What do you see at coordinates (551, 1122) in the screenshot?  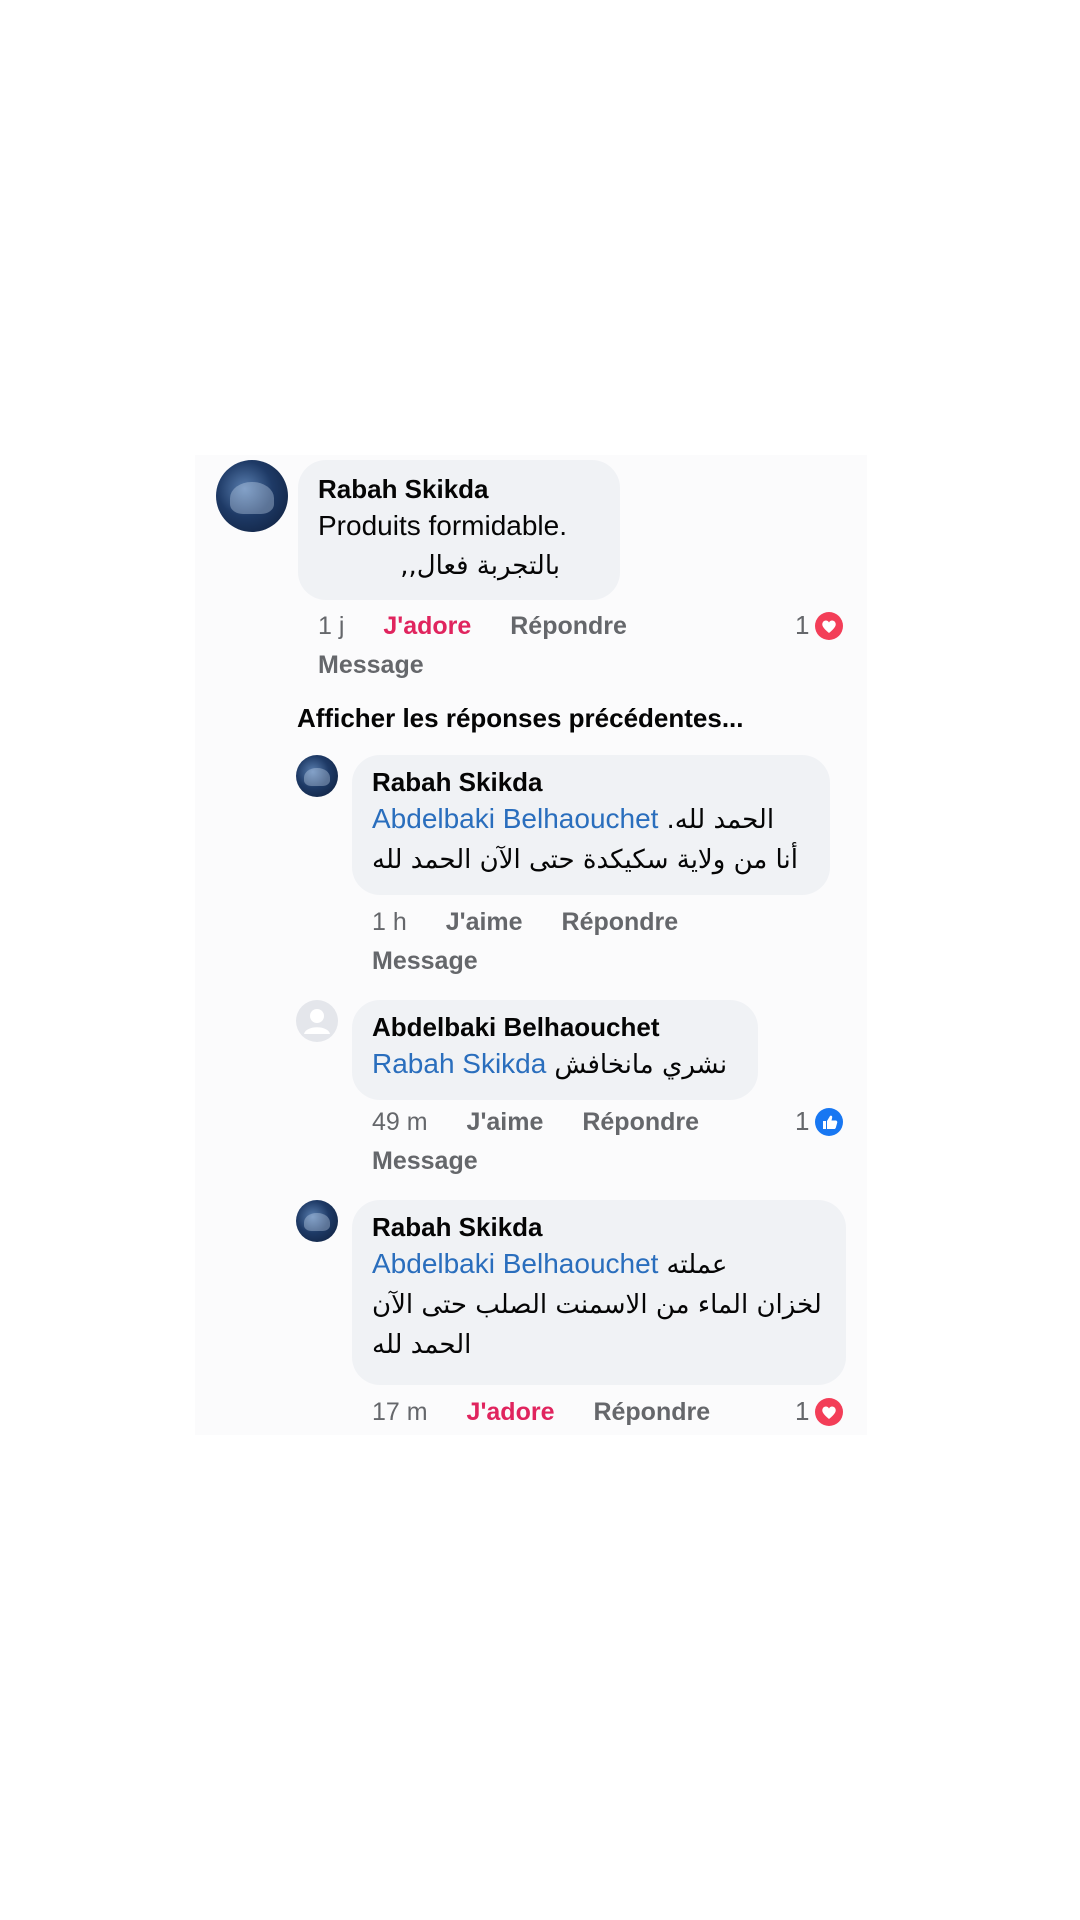 I see `reply-actions: 49 m J'aime Répondre` at bounding box center [551, 1122].